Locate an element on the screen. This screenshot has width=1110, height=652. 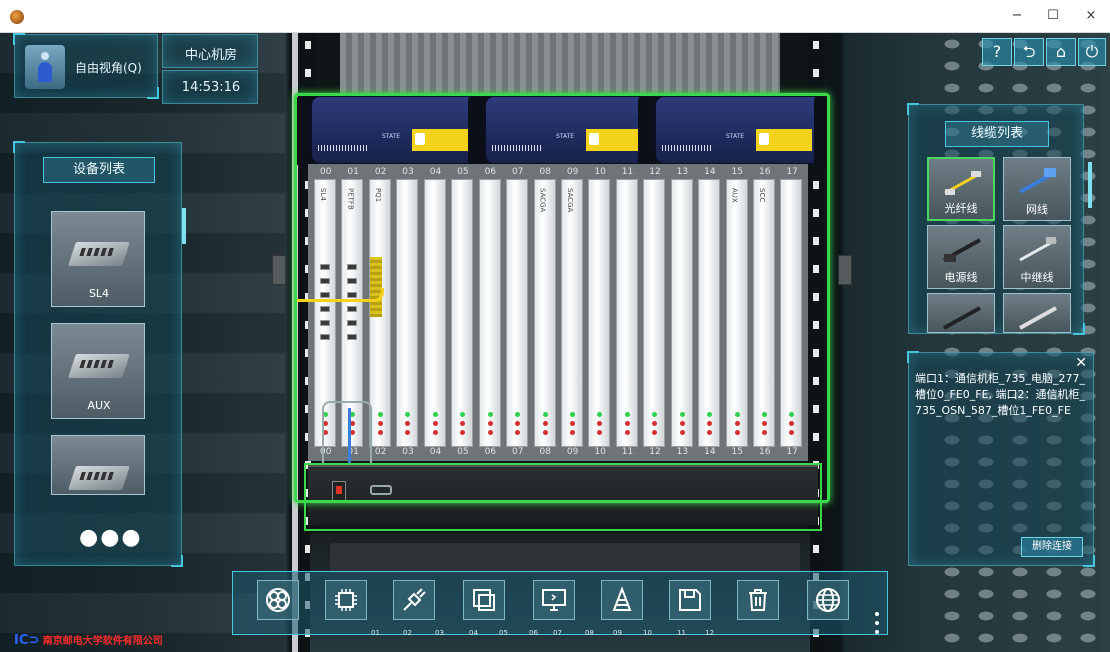
toolbar-number: 04 is located at coordinates (473, 633).